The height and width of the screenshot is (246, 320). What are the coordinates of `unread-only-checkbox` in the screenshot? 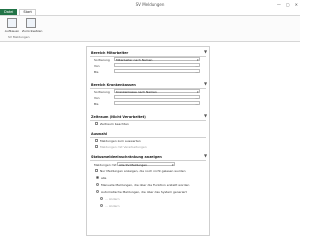 It's located at (96, 170).